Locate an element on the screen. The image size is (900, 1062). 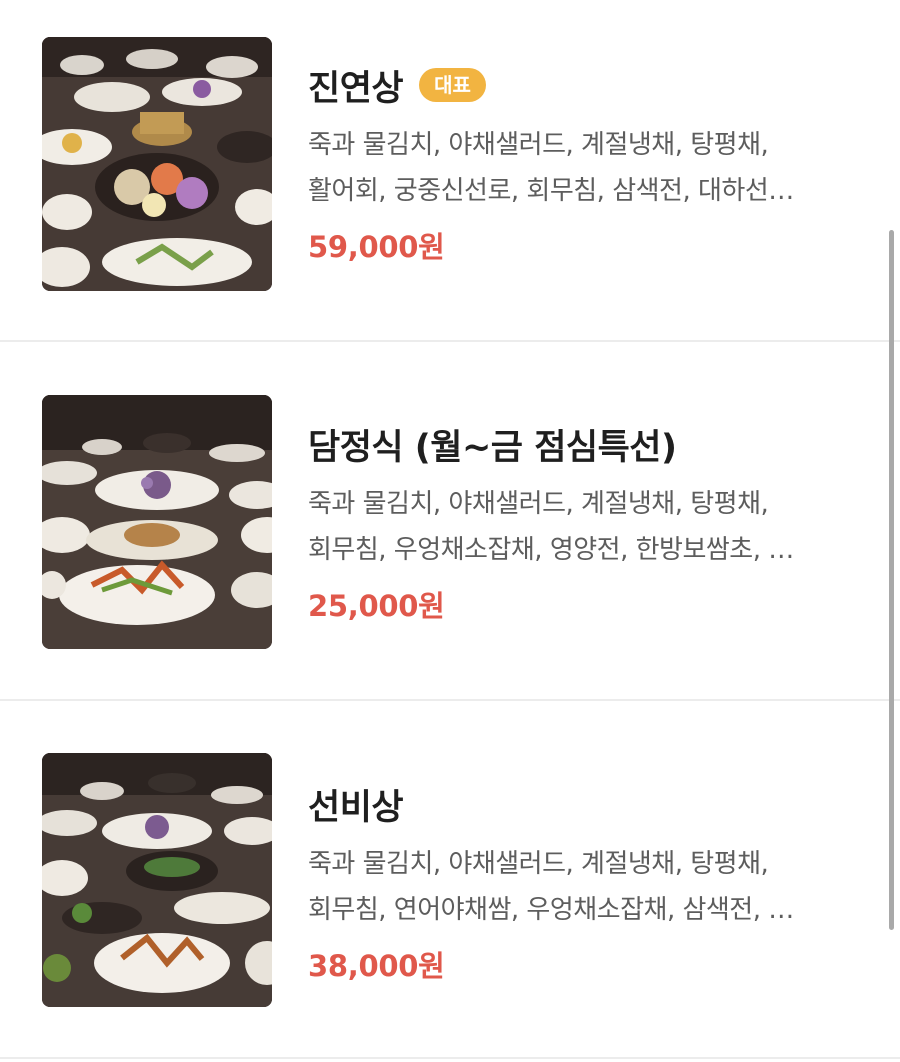
signature-badge: 대표 is located at coordinates (452, 85).